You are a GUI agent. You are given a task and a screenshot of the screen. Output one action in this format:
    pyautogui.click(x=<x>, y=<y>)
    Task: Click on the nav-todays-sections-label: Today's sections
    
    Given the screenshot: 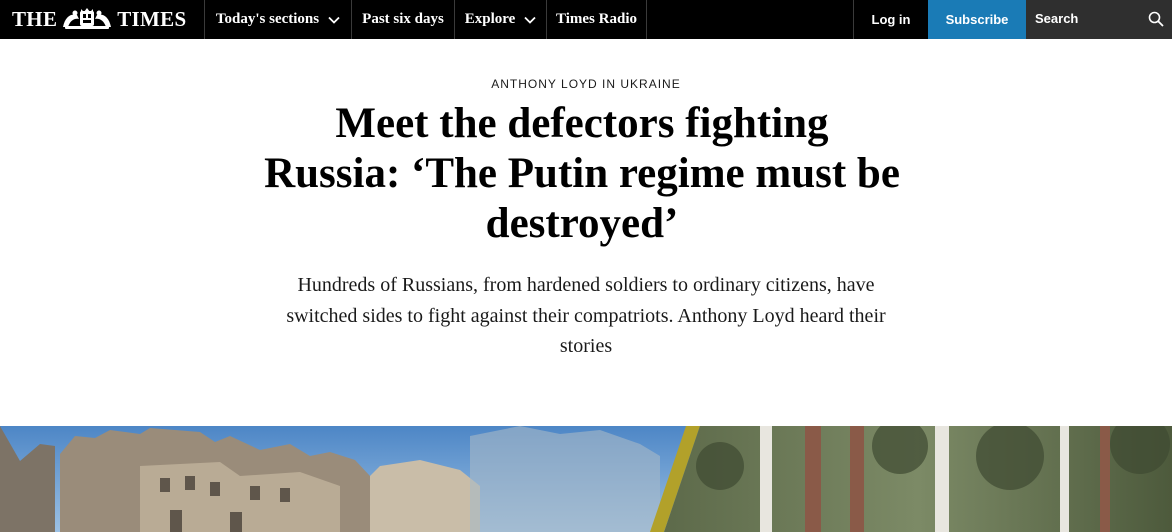 What is the action you would take?
    pyautogui.click(x=267, y=19)
    